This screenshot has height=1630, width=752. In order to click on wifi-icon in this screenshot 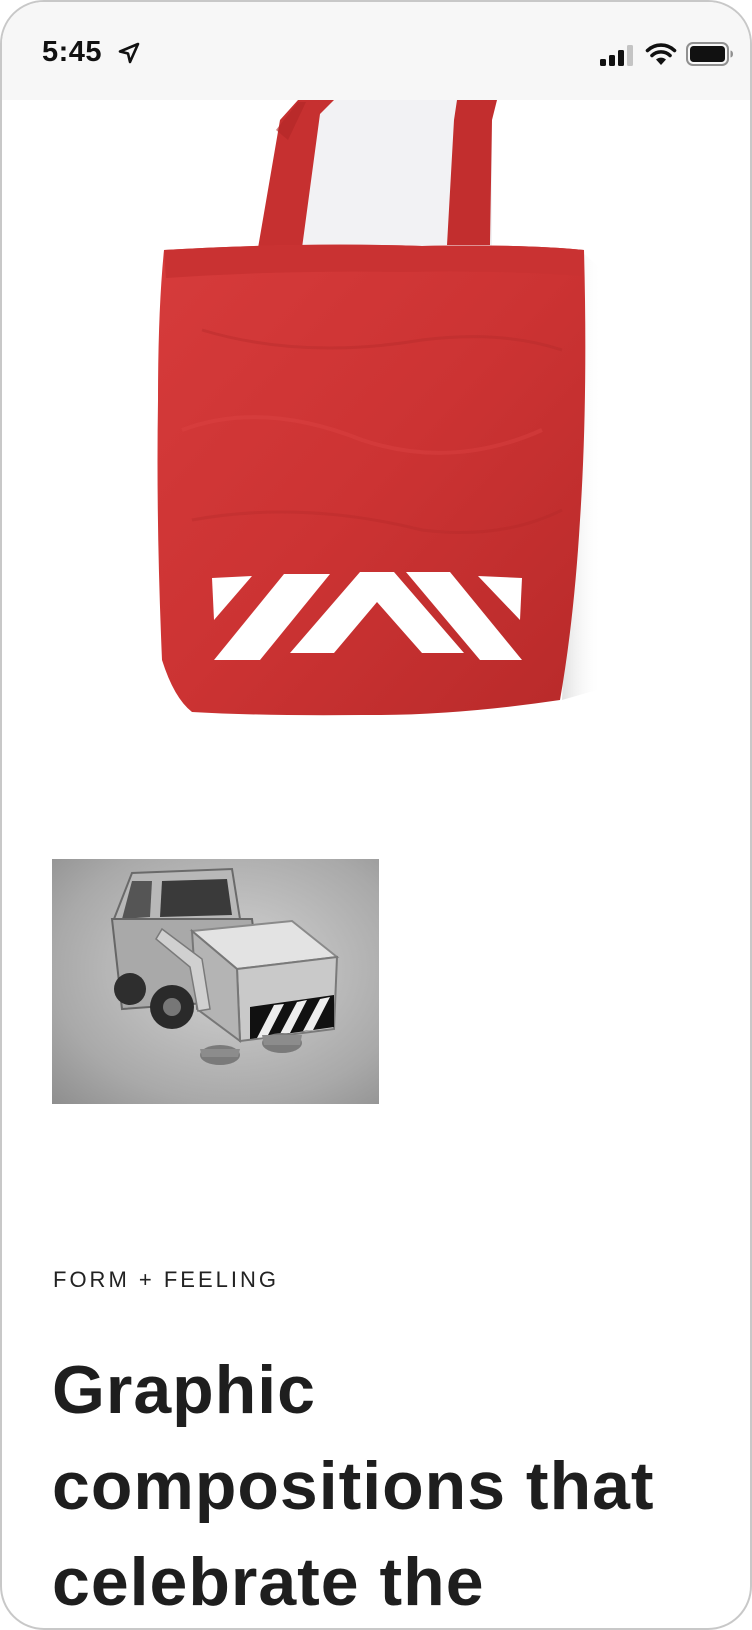, I will do `click(661, 54)`.